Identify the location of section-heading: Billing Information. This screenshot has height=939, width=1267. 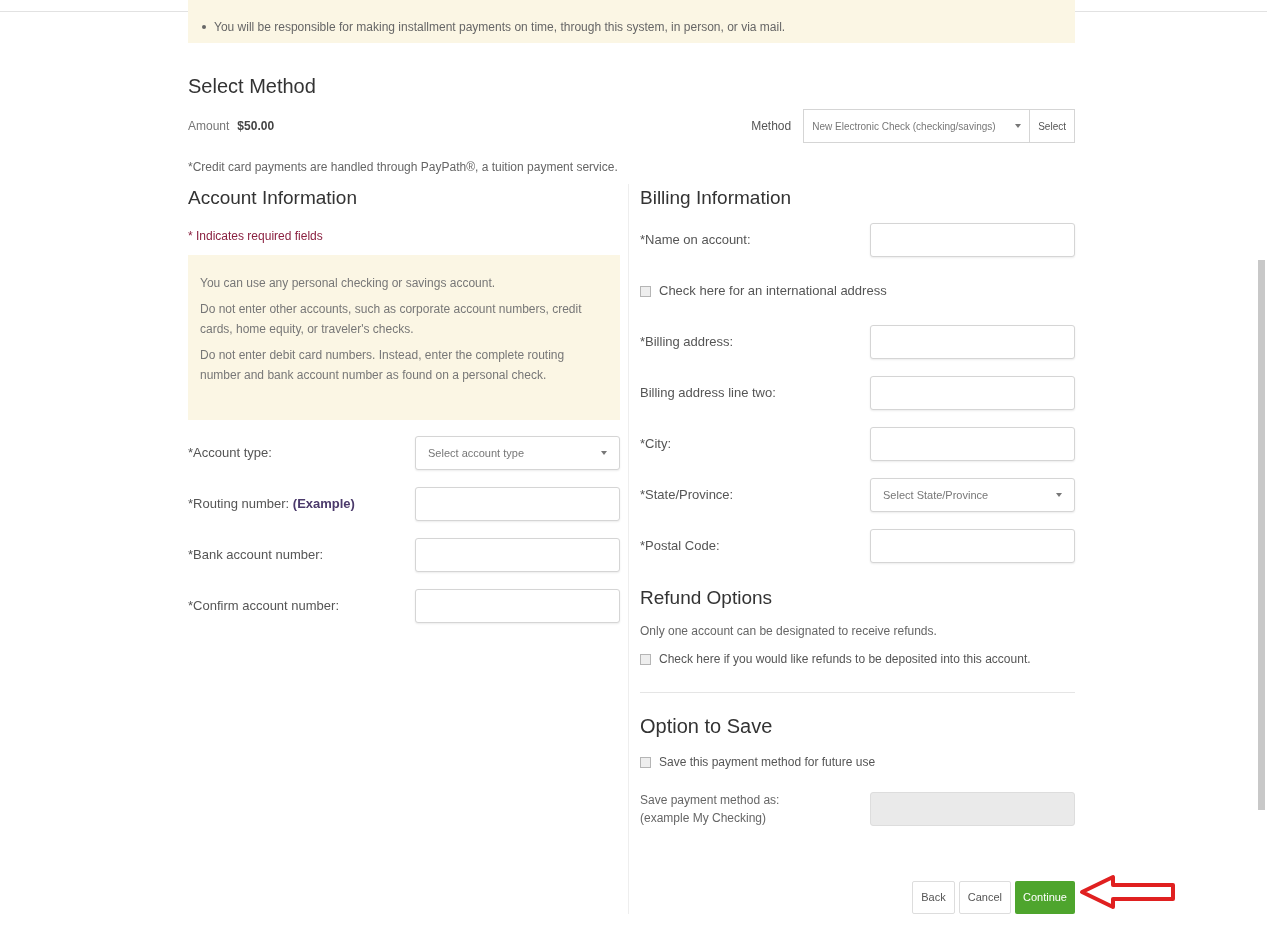
(716, 198).